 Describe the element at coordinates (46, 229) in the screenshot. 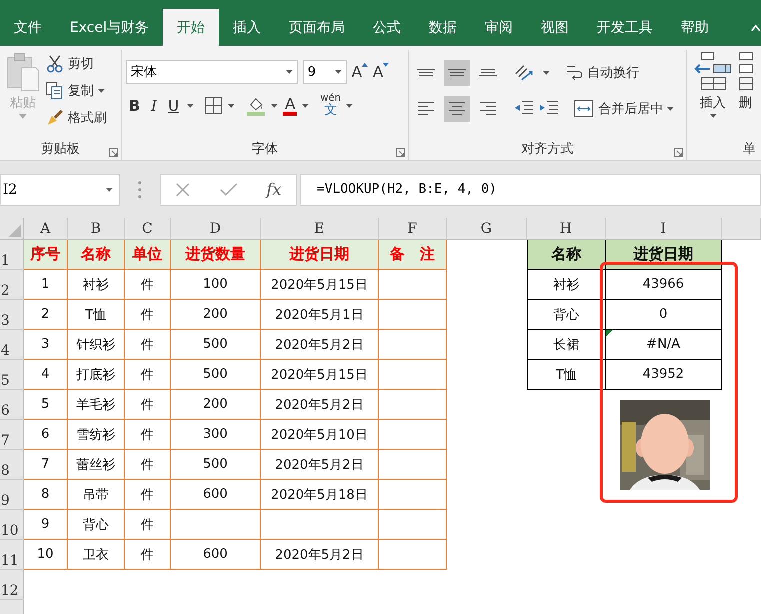

I see `column-header: A` at that location.